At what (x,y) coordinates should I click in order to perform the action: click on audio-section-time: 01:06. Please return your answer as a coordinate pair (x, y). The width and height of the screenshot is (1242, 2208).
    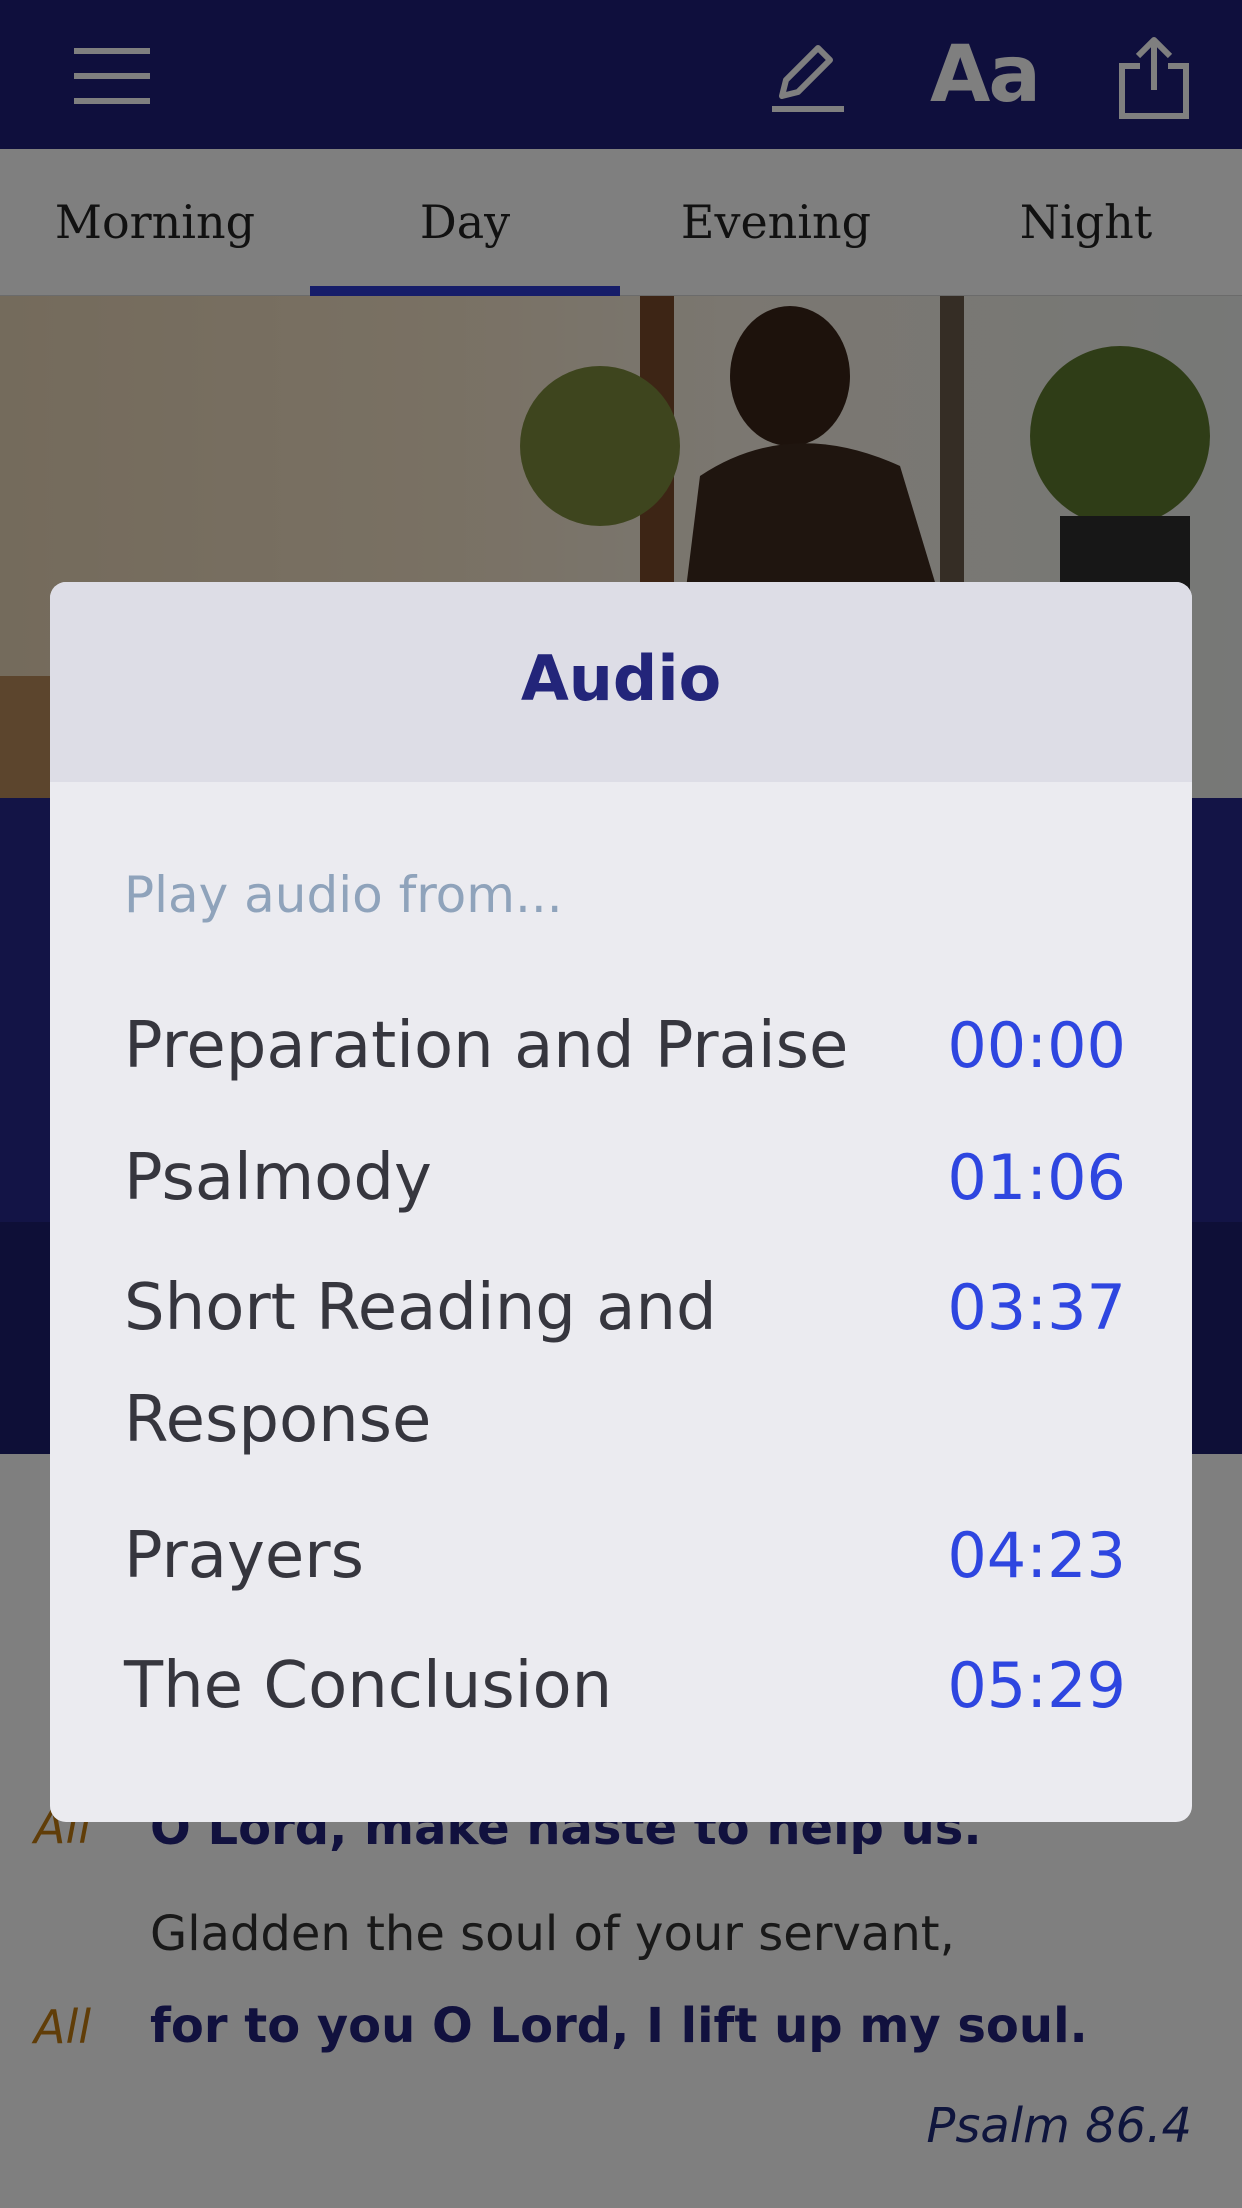
    Looking at the image, I should click on (1036, 1177).